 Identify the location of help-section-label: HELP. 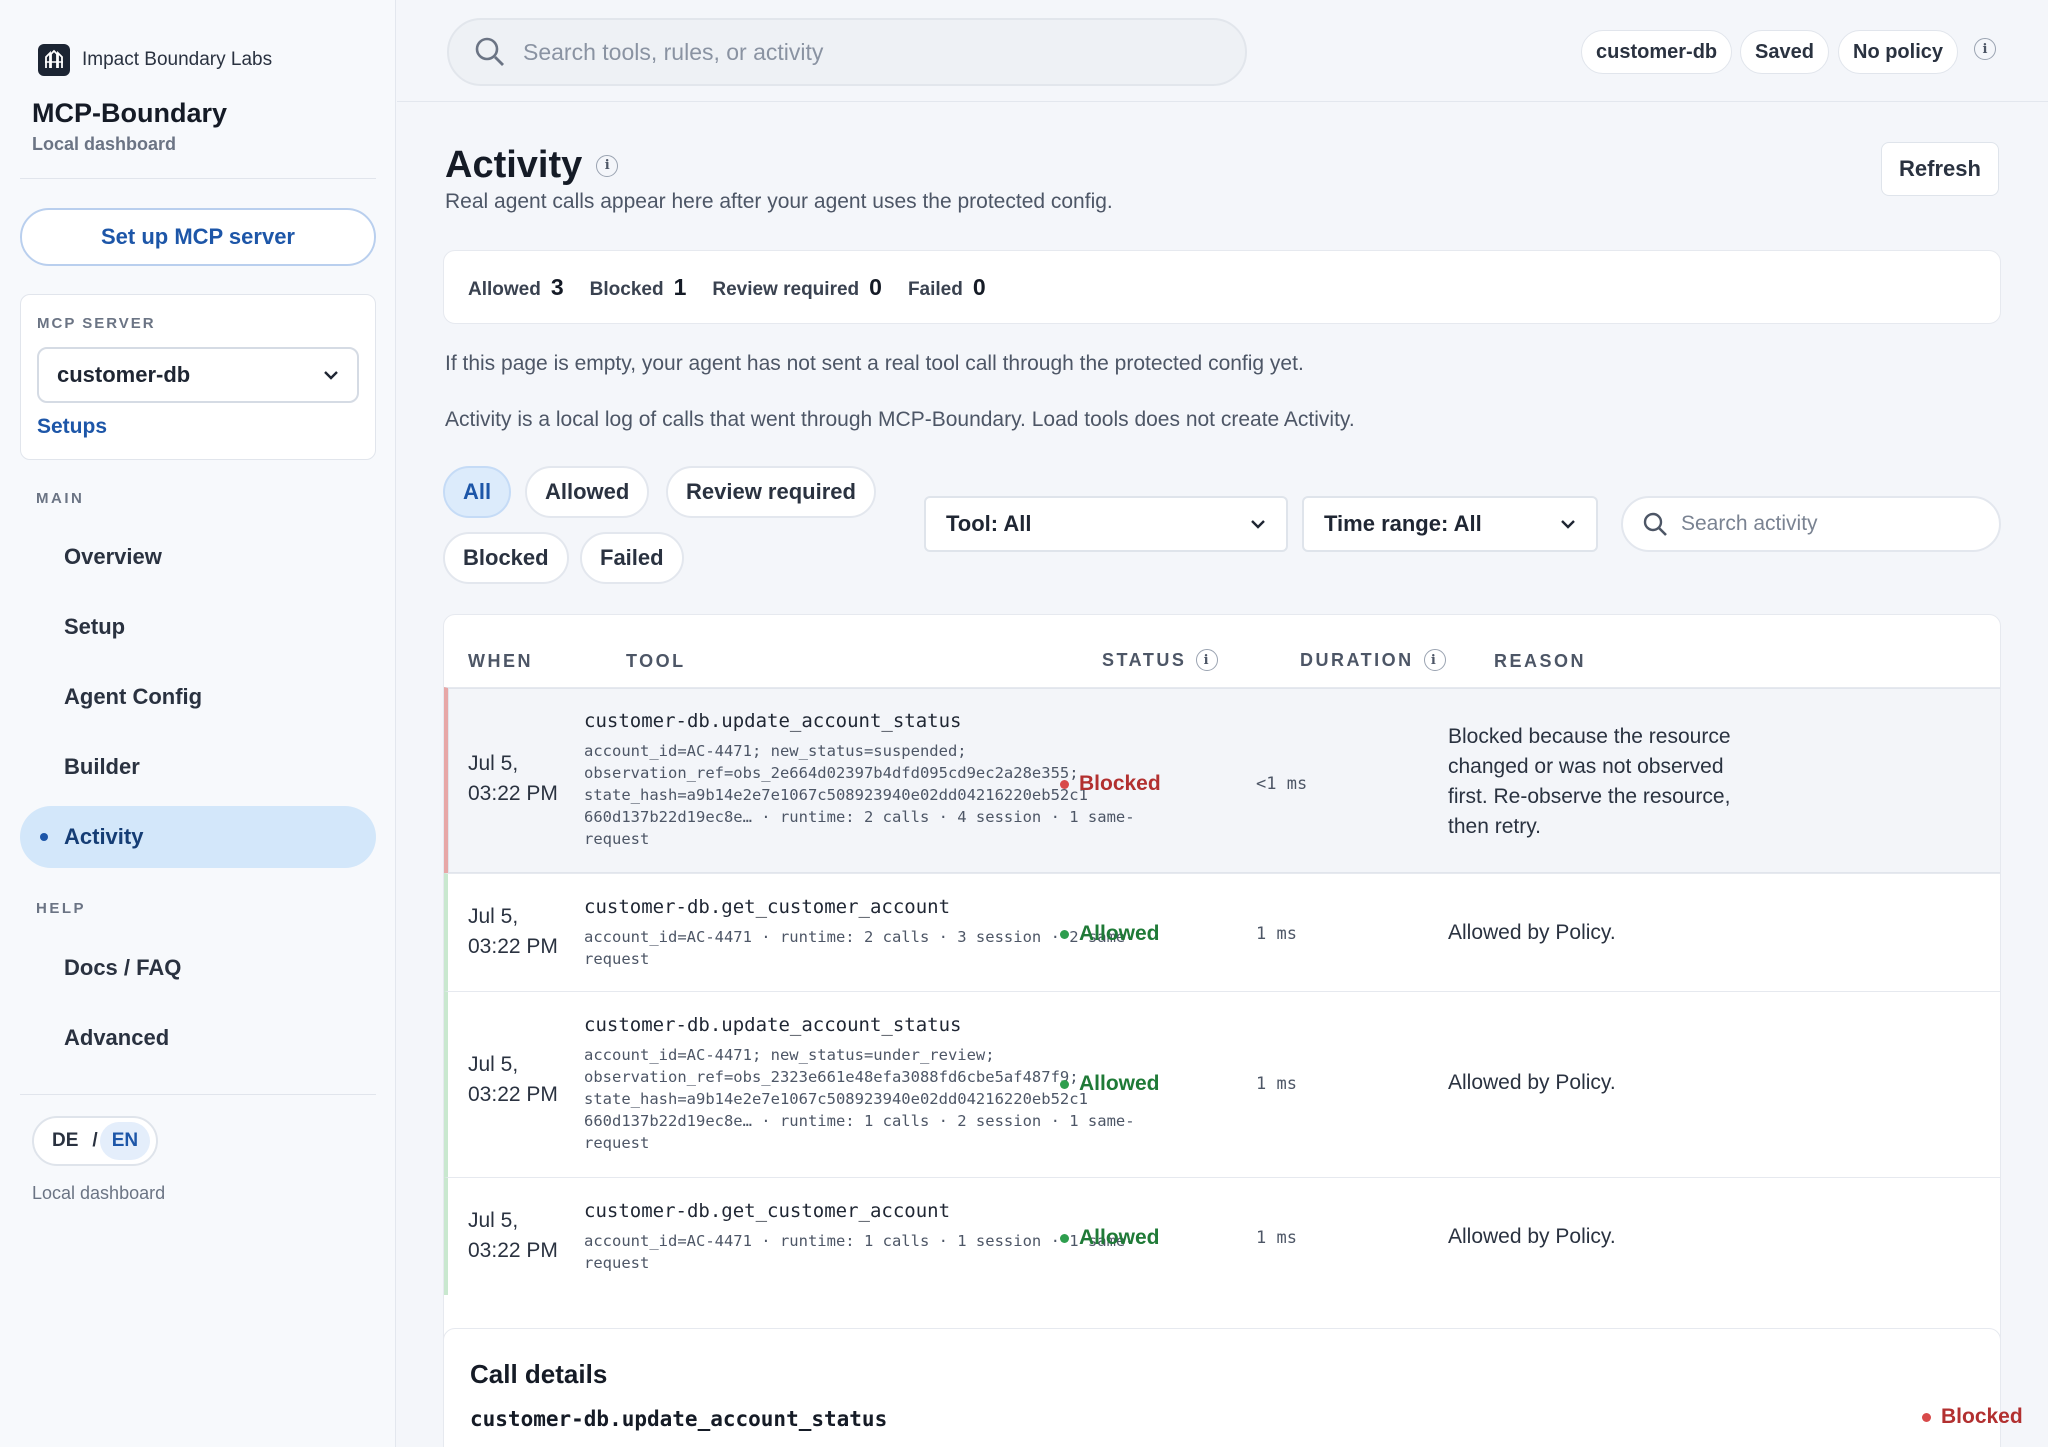
(61, 908).